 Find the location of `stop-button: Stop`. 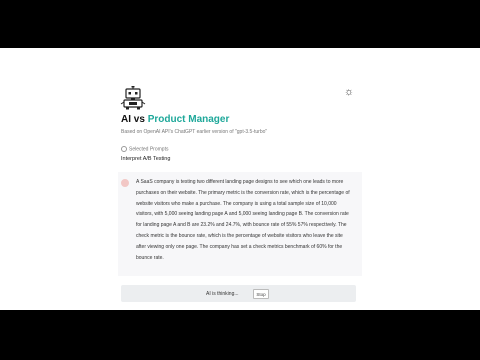

stop-button: Stop is located at coordinates (261, 294).